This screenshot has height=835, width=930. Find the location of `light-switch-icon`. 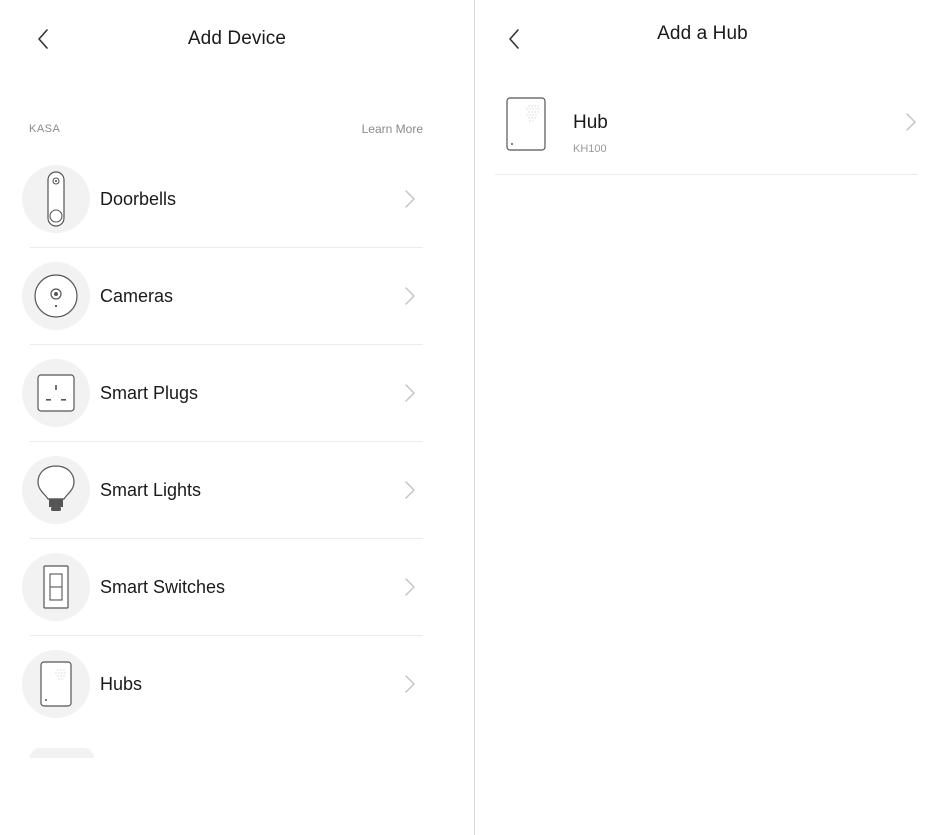

light-switch-icon is located at coordinates (56, 587).